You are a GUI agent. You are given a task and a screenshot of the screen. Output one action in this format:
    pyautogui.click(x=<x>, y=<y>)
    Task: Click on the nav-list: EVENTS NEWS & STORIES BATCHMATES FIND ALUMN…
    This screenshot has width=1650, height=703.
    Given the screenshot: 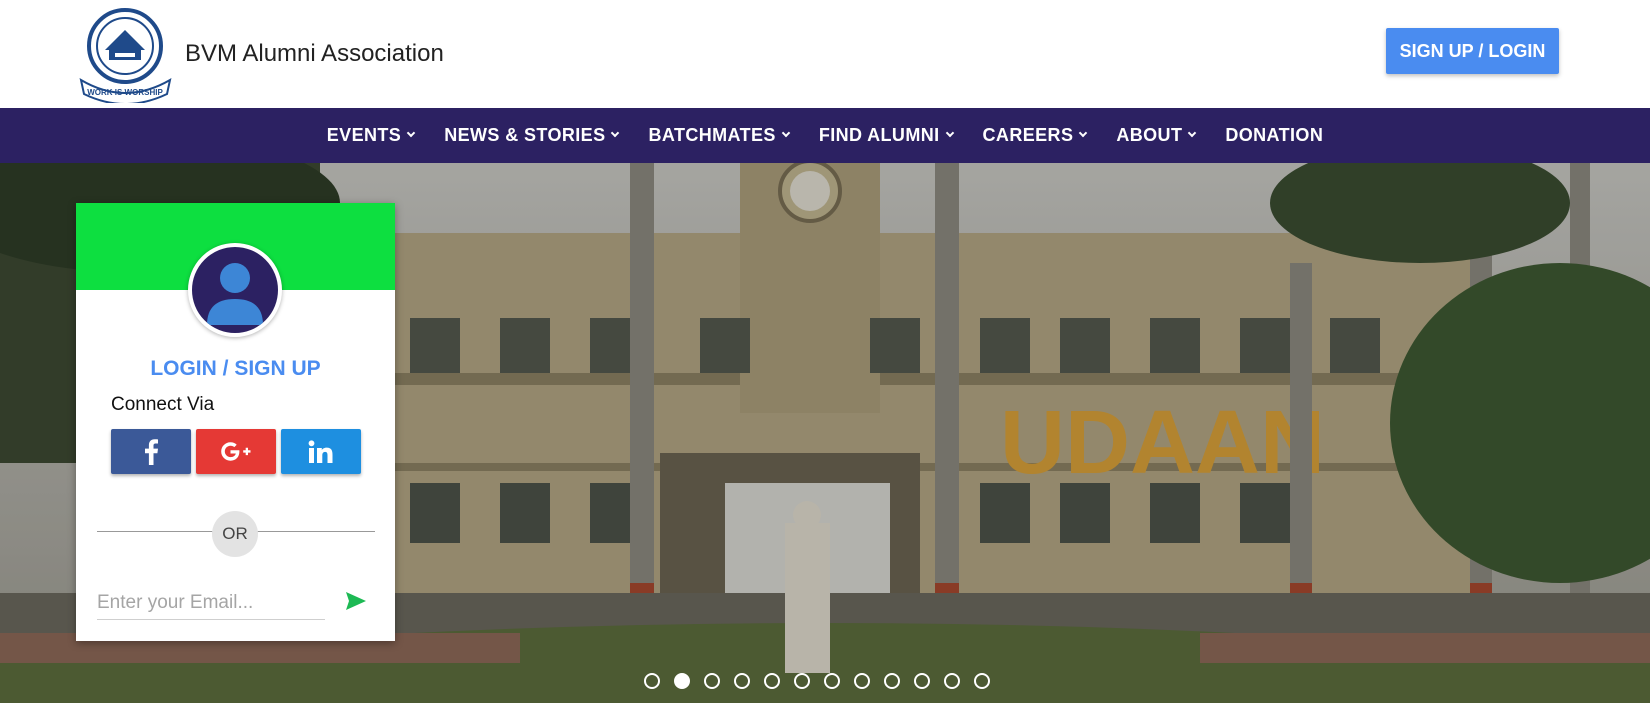 What is the action you would take?
    pyautogui.click(x=825, y=135)
    